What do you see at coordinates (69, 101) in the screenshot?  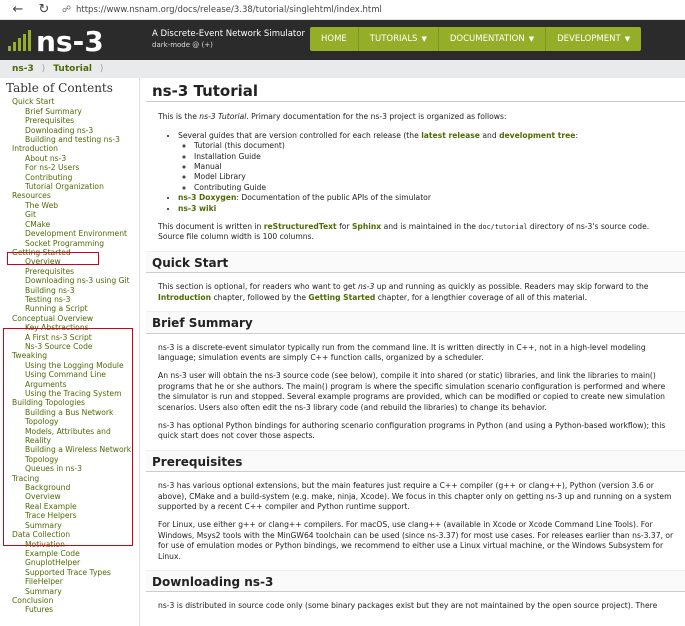 I see `toc-section-link: Quick Start` at bounding box center [69, 101].